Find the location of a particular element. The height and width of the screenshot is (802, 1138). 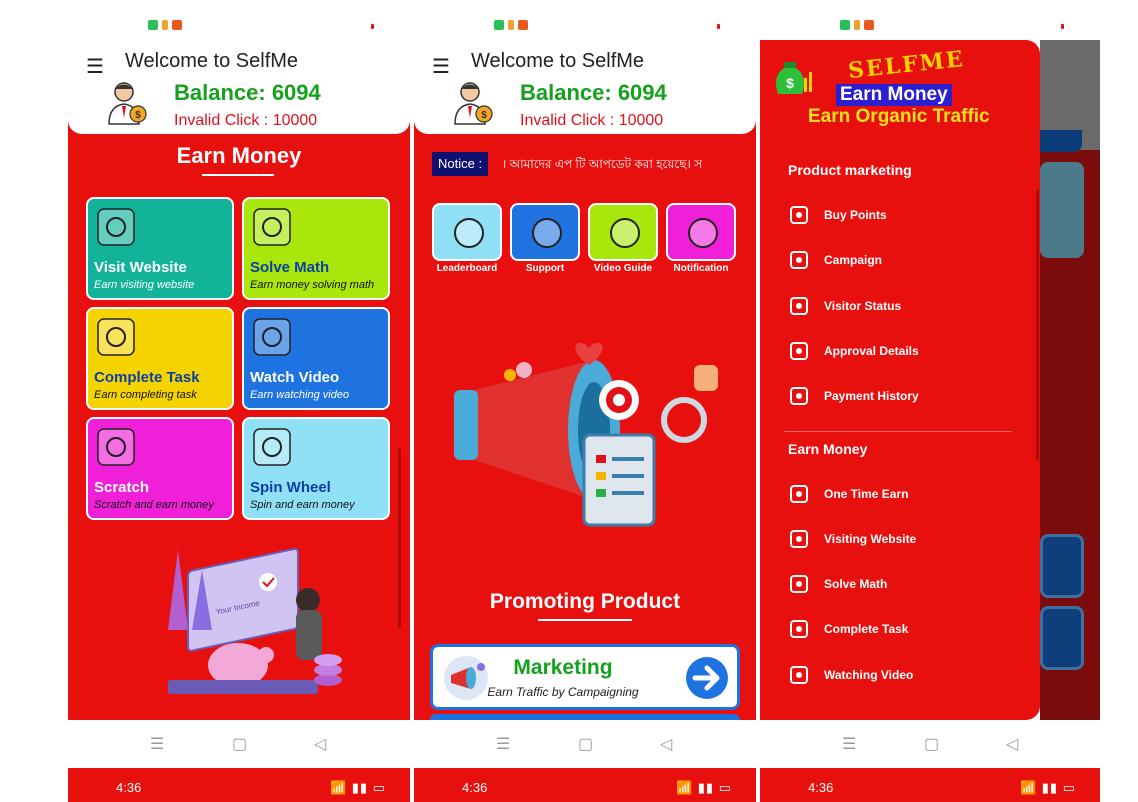

drawer-headline-earn-money: Earn Money is located at coordinates (894, 95).